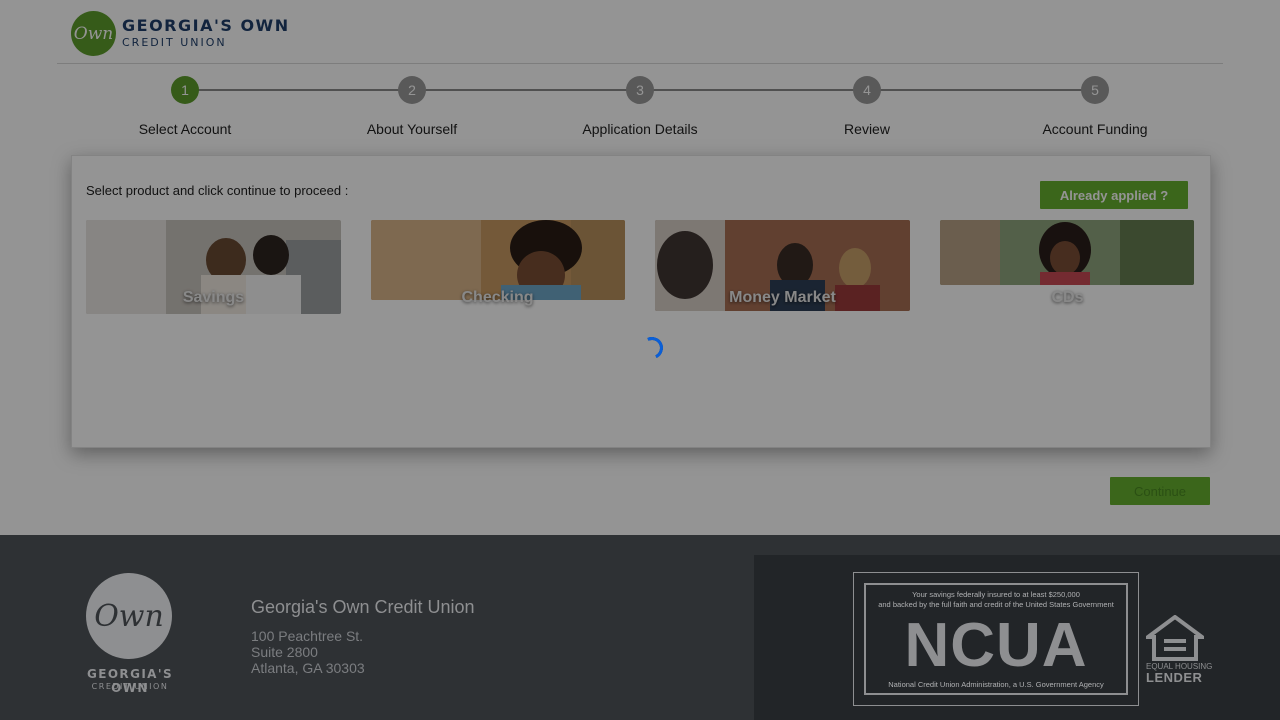  I want to click on footer-logo-mark: Own, so click(129, 616).